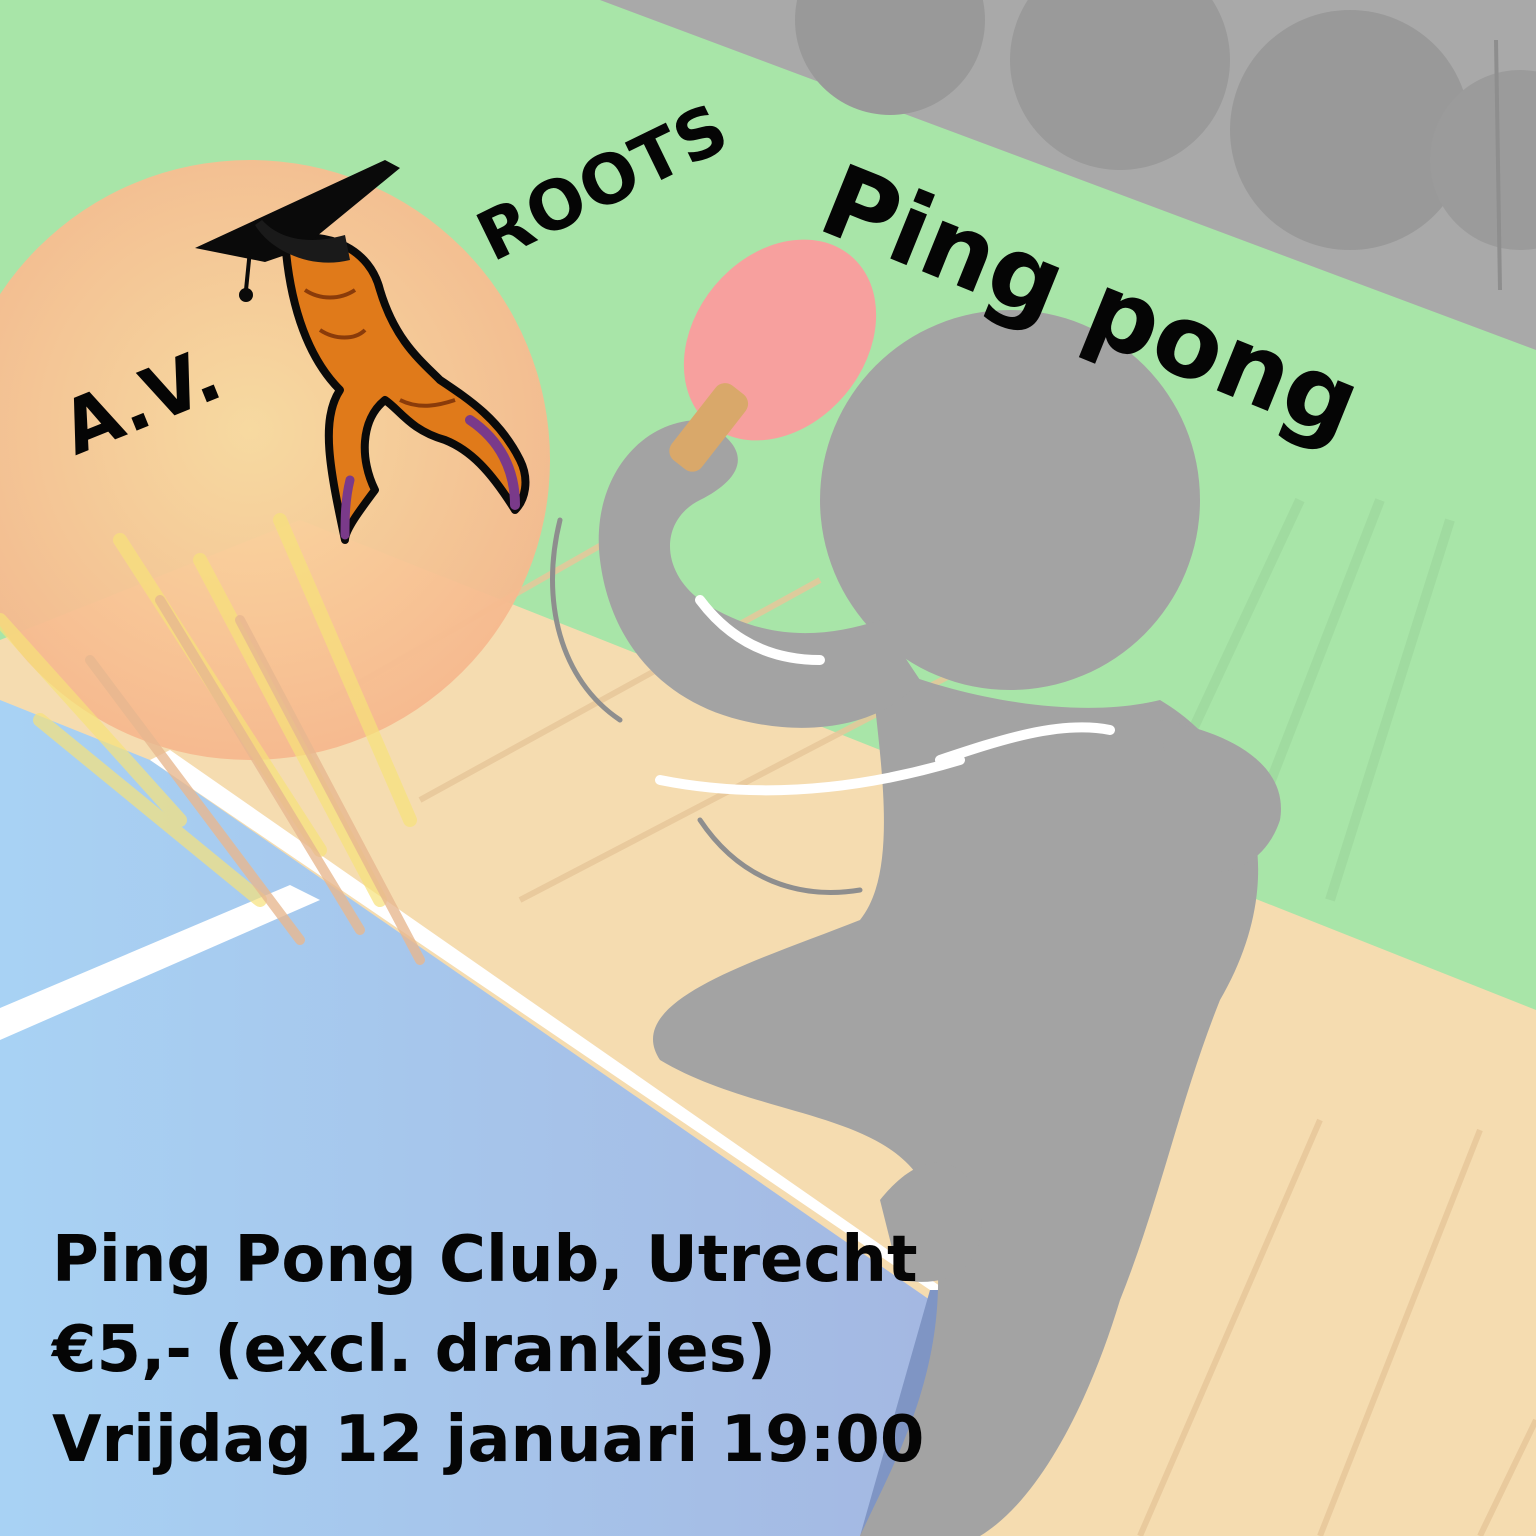 Image resolution: width=1536 pixels, height=1536 pixels. I want to click on event-price: €5,- (excl. drankjes), so click(414, 1350).